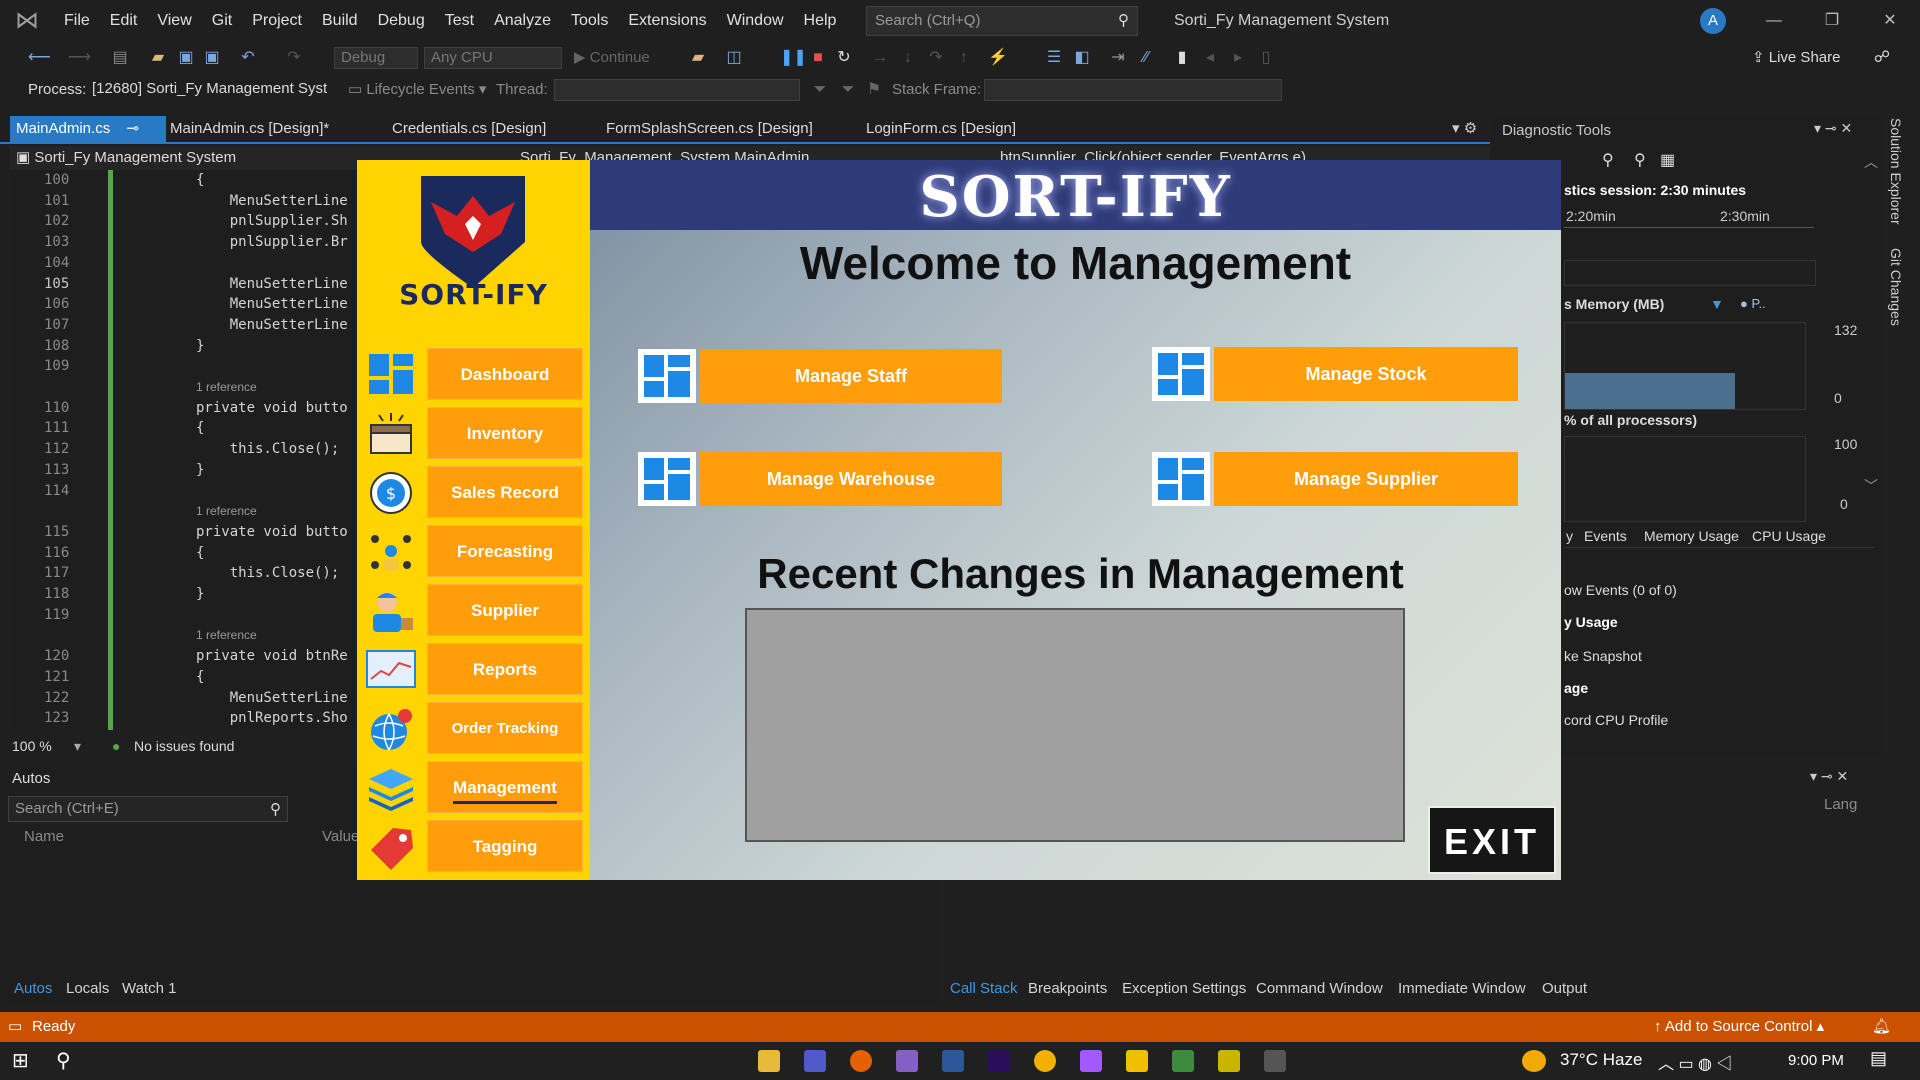 This screenshot has width=1920, height=1080. I want to click on running-app-icon, so click(1275, 1061).